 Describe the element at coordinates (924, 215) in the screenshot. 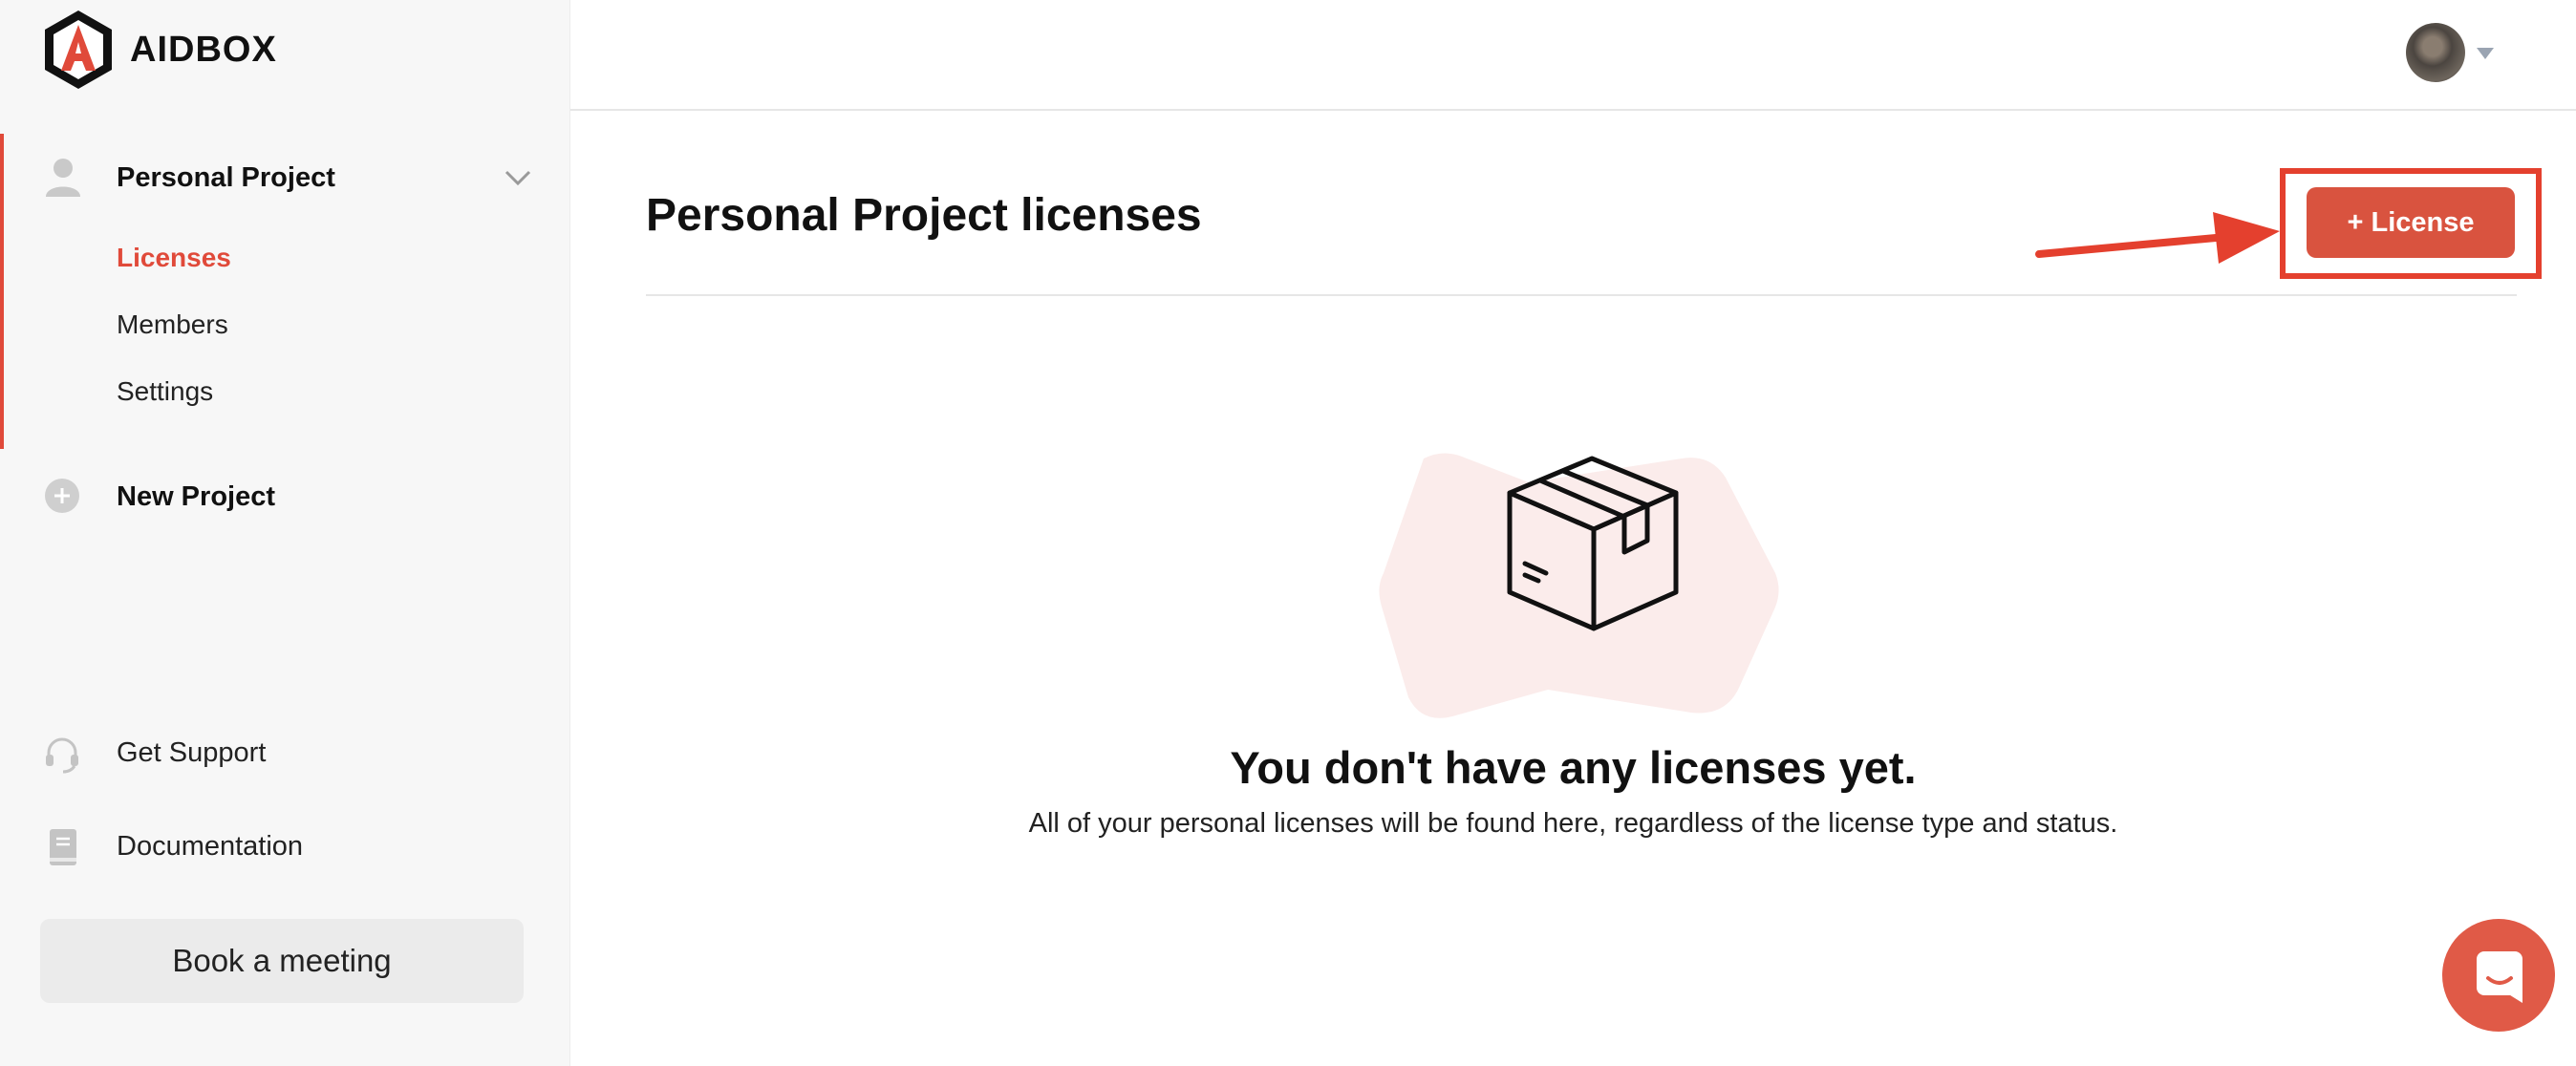

I see `page-title: Personal Project licenses` at that location.